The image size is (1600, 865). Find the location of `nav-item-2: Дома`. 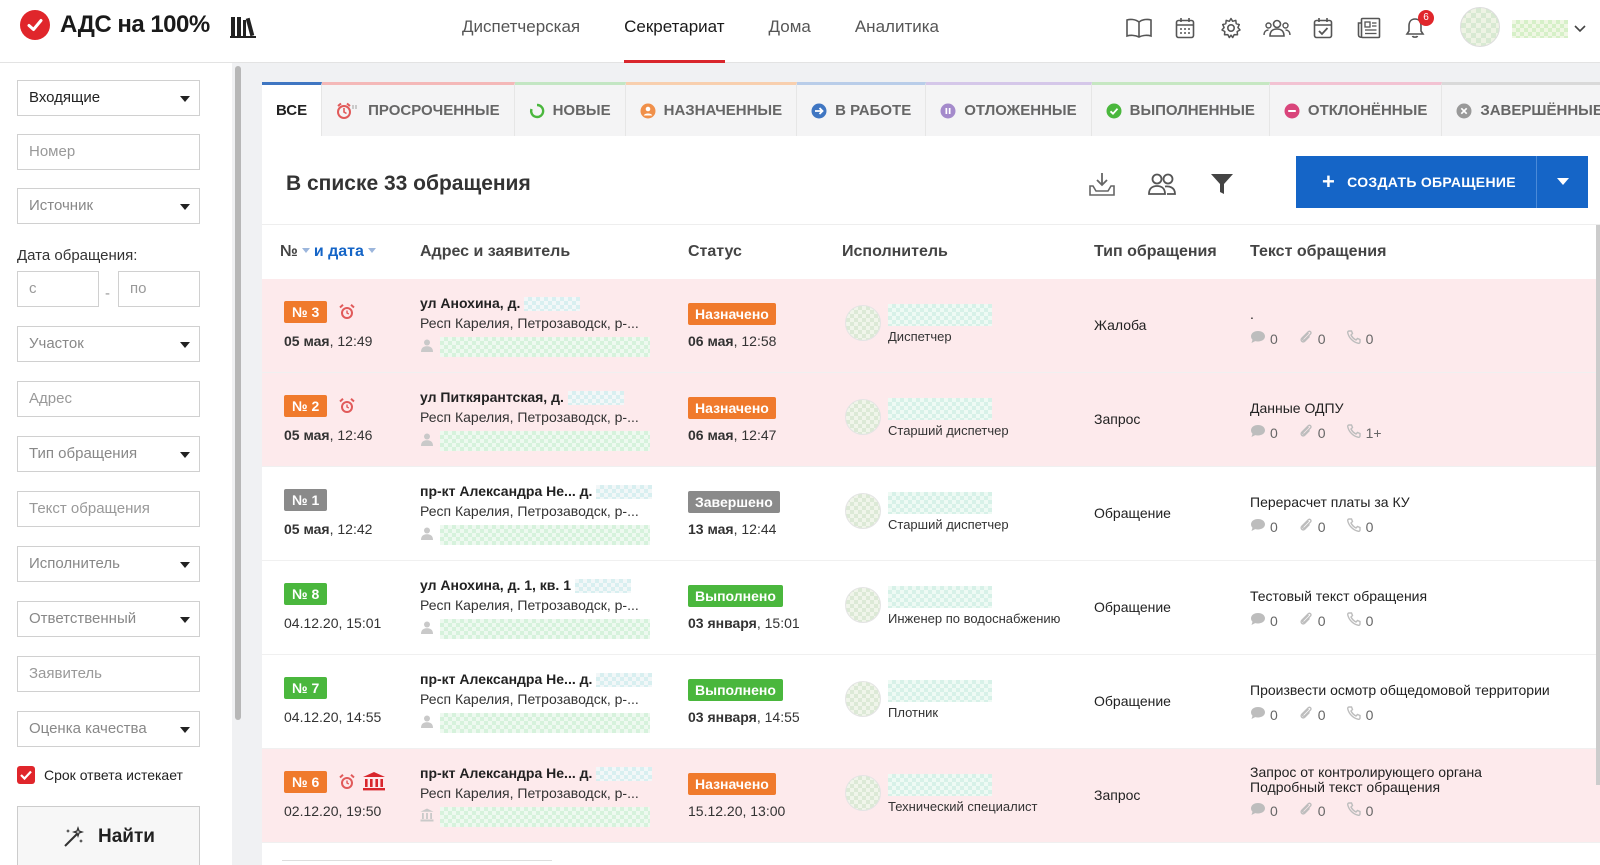

nav-item-2: Дома is located at coordinates (790, 31).